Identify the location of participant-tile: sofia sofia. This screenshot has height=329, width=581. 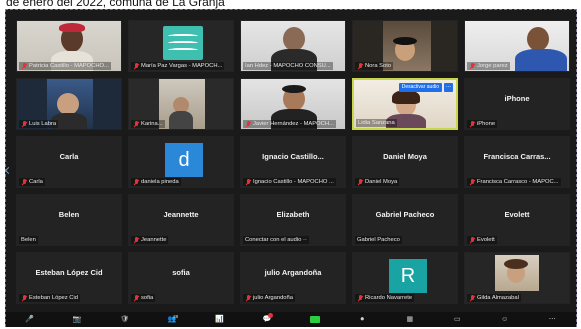
(181, 278).